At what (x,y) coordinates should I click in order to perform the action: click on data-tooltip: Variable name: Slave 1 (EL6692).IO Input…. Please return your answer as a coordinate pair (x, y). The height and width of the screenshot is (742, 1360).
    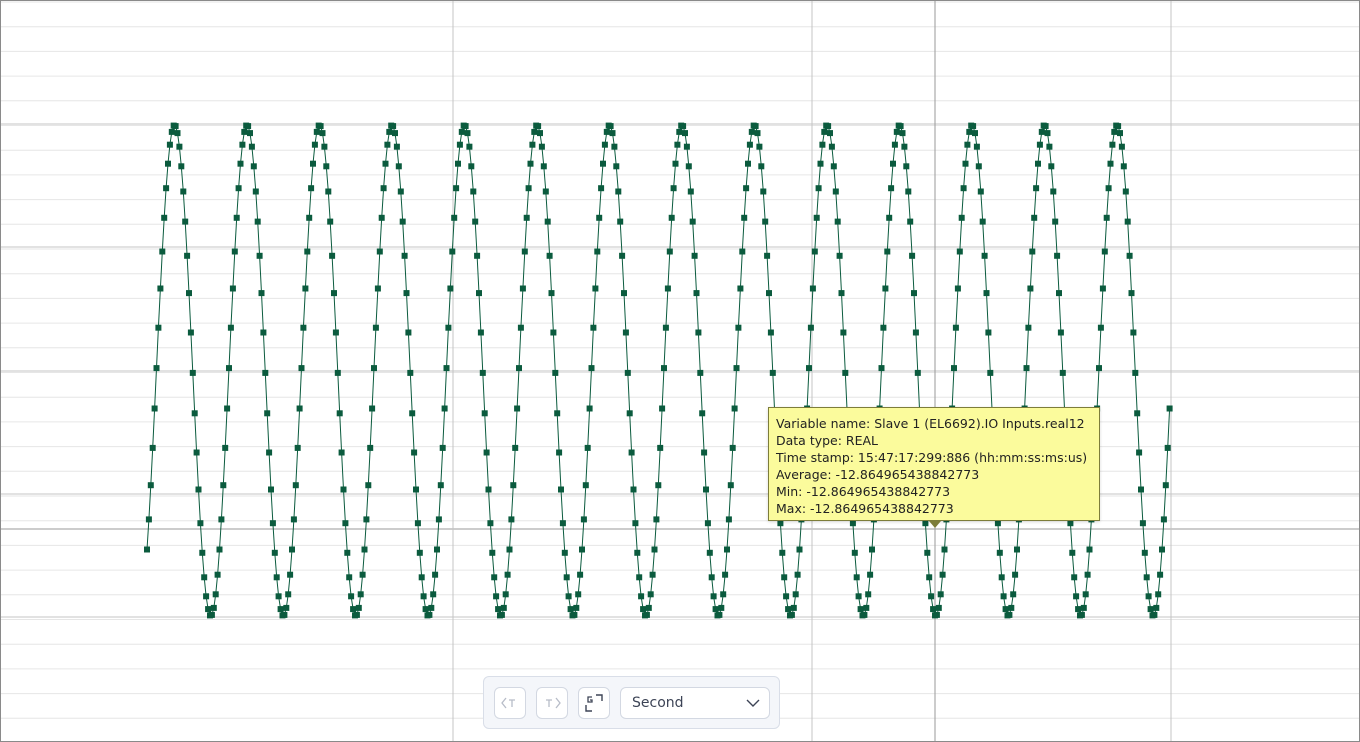
    Looking at the image, I should click on (934, 464).